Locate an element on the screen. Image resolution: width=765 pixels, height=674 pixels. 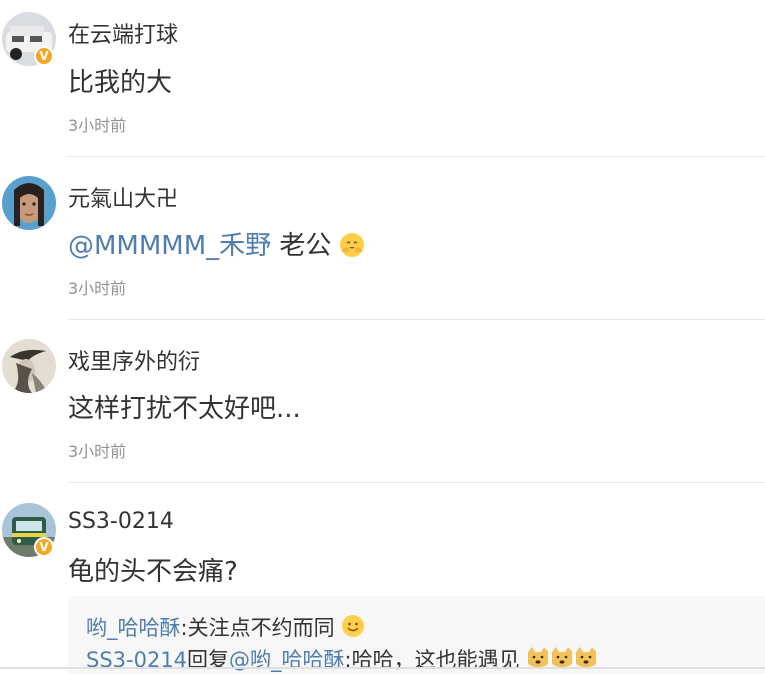
username: SS3-0214 is located at coordinates (121, 521).